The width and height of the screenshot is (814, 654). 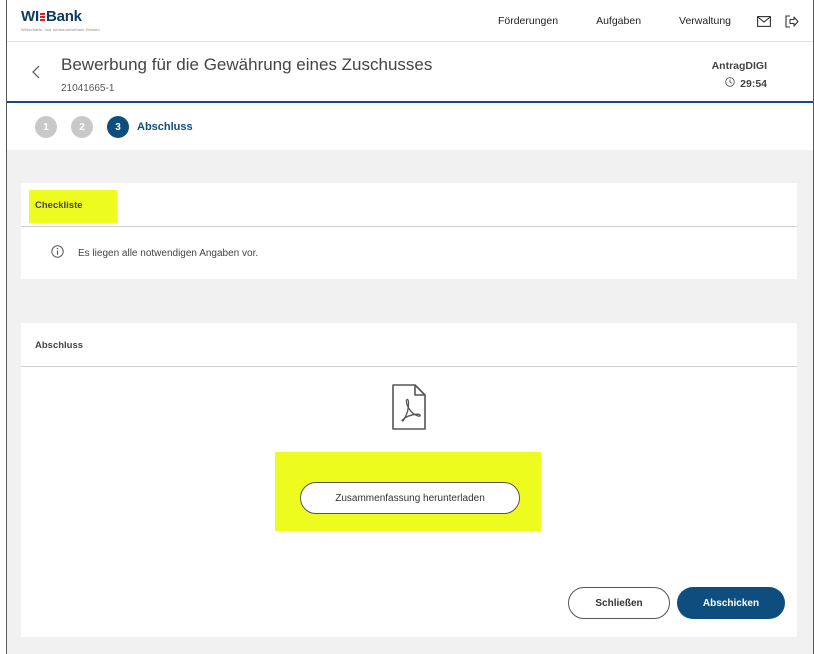 What do you see at coordinates (118, 127) in the screenshot?
I see `step-3: 3` at bounding box center [118, 127].